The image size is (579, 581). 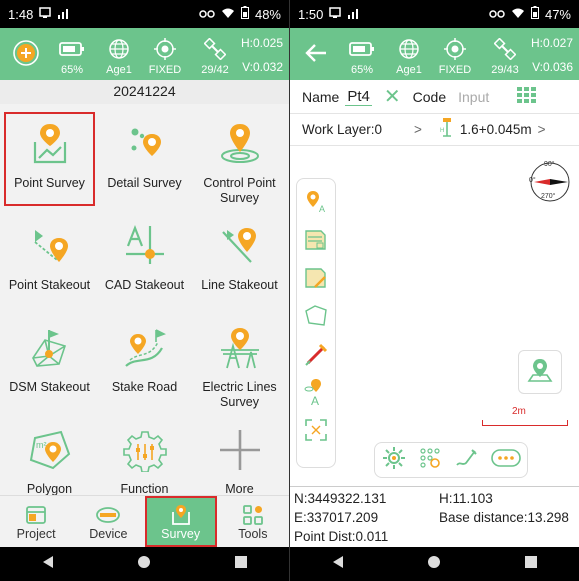 What do you see at coordinates (362, 49) in the screenshot?
I see `device-battery-icon` at bounding box center [362, 49].